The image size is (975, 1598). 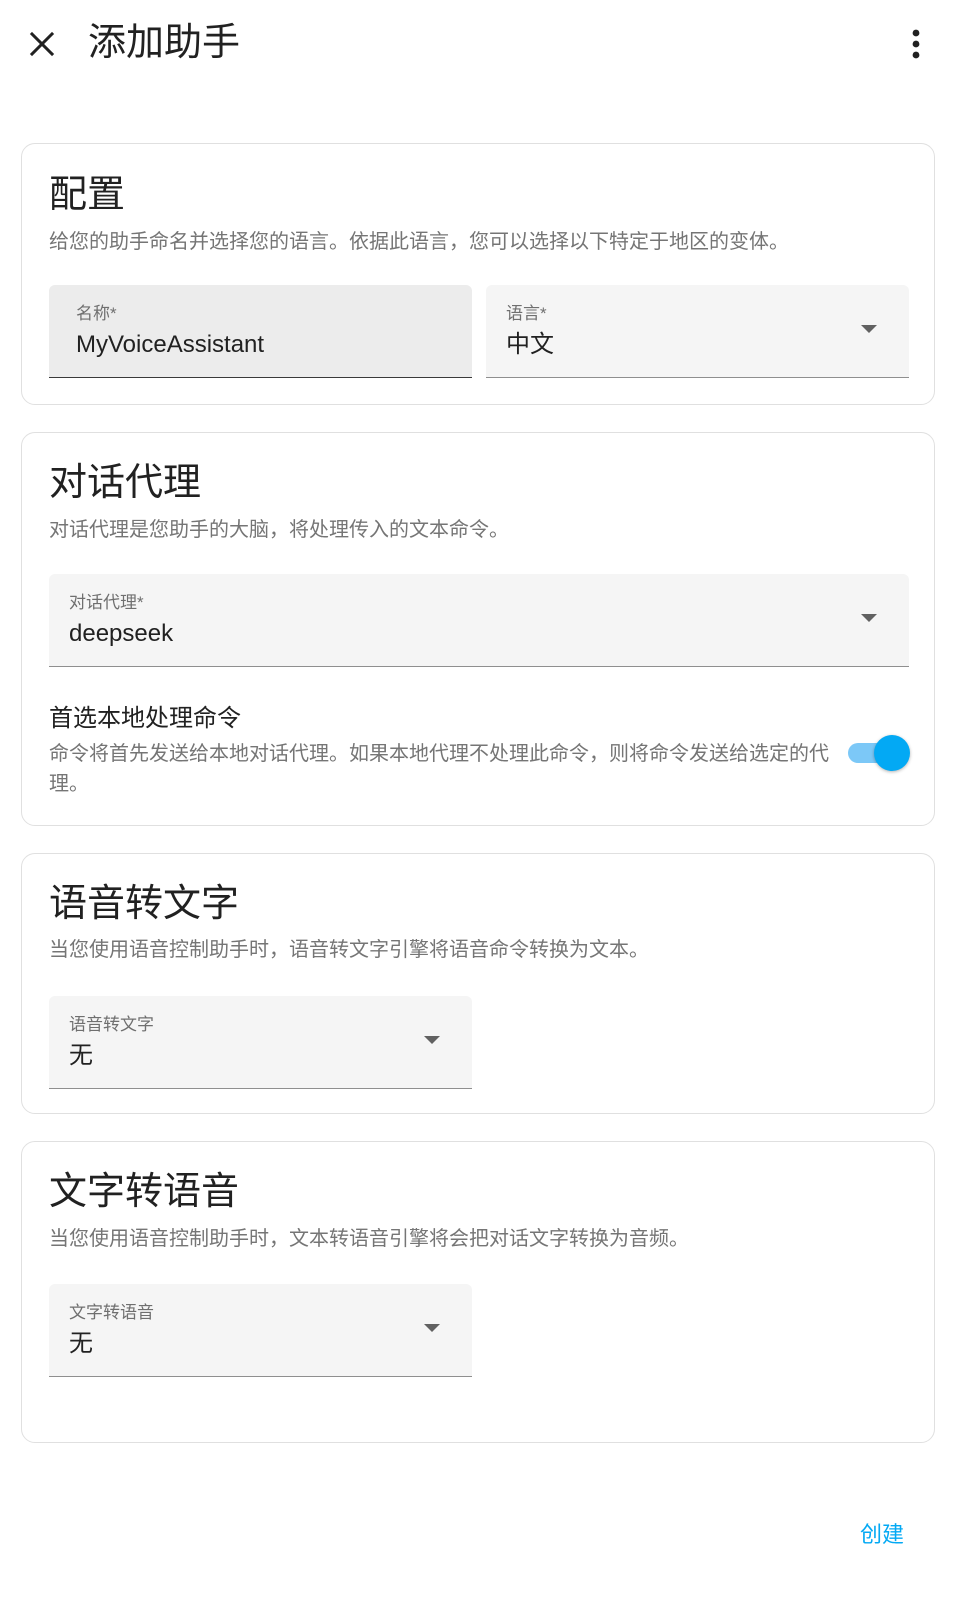 What do you see at coordinates (145, 718) in the screenshot?
I see `prefer-local-title: 首选本地处理命令` at bounding box center [145, 718].